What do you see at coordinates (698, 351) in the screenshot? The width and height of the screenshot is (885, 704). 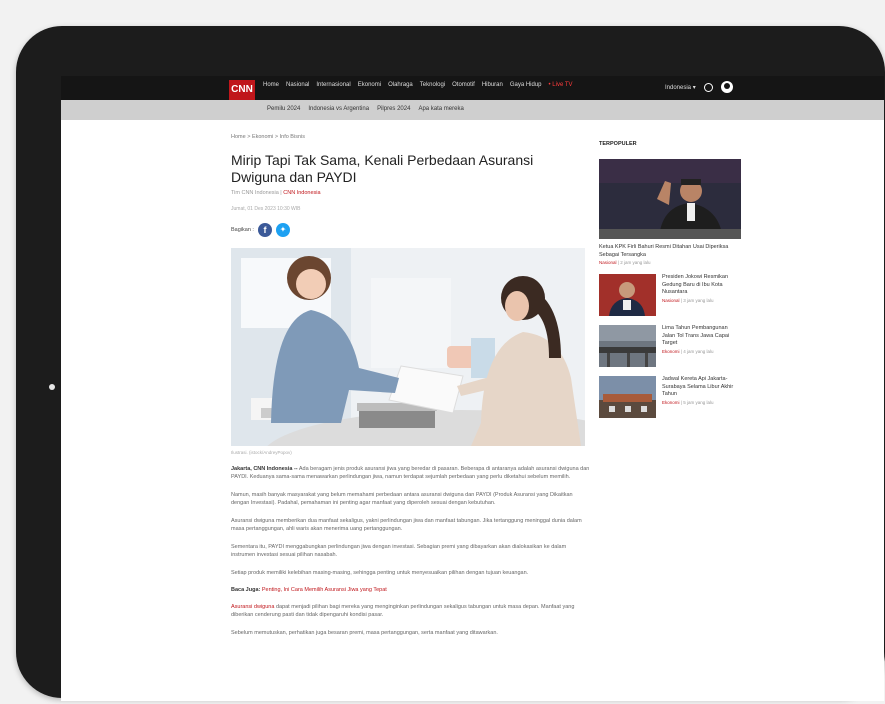 I see `time-label: 4 jam yang lalu` at bounding box center [698, 351].